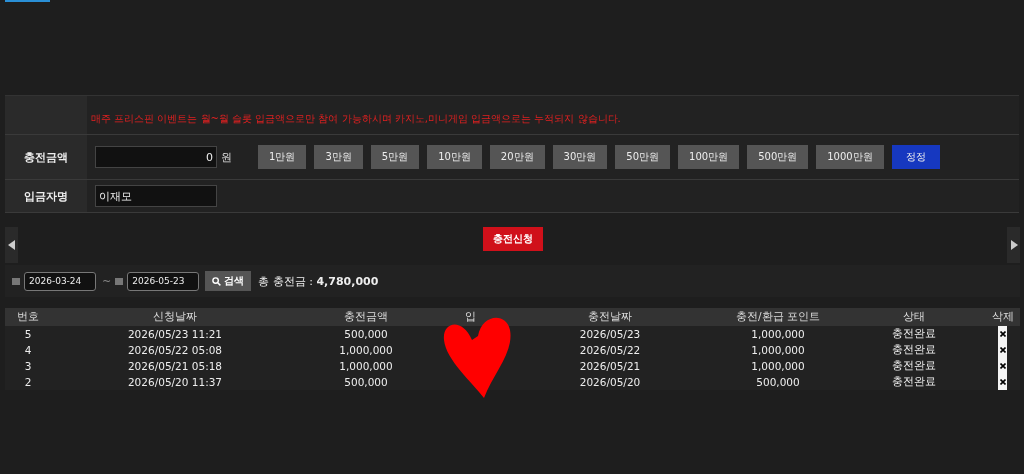 The width and height of the screenshot is (1024, 474). I want to click on preset-amount-button: 30만원, so click(580, 157).